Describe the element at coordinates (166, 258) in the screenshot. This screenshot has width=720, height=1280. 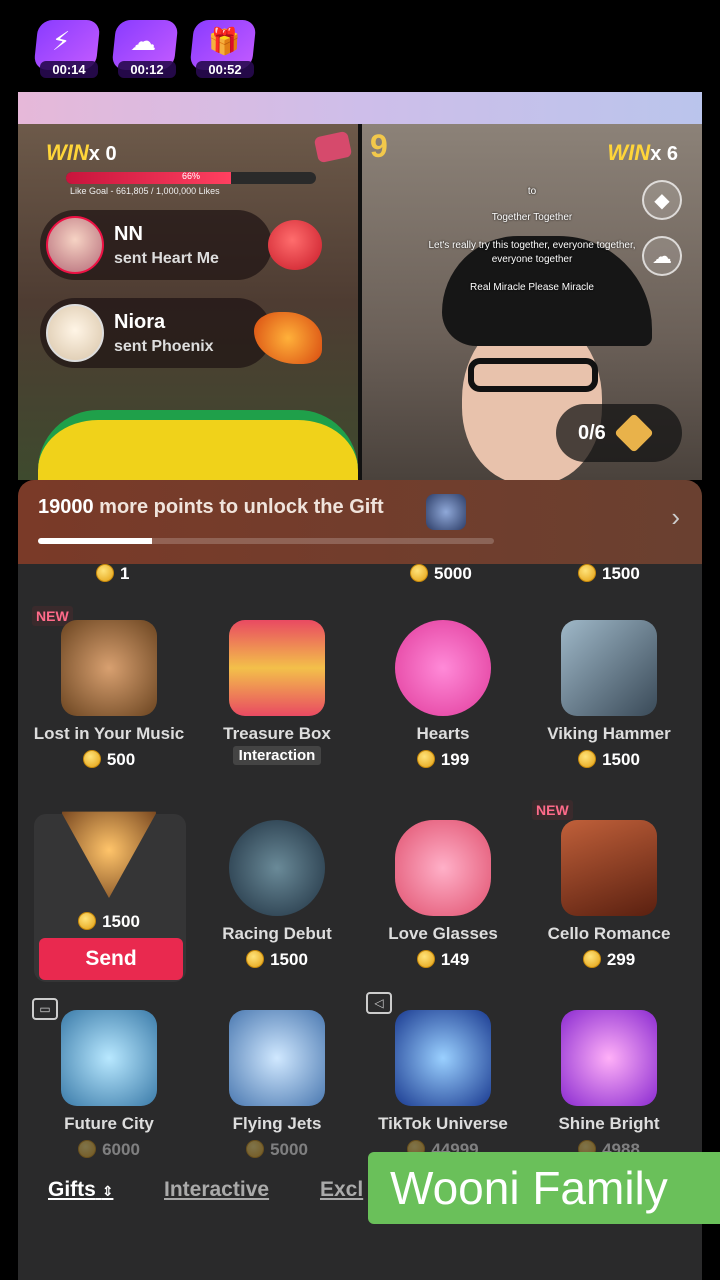
I see `gift-message: sent Heart Me` at that location.